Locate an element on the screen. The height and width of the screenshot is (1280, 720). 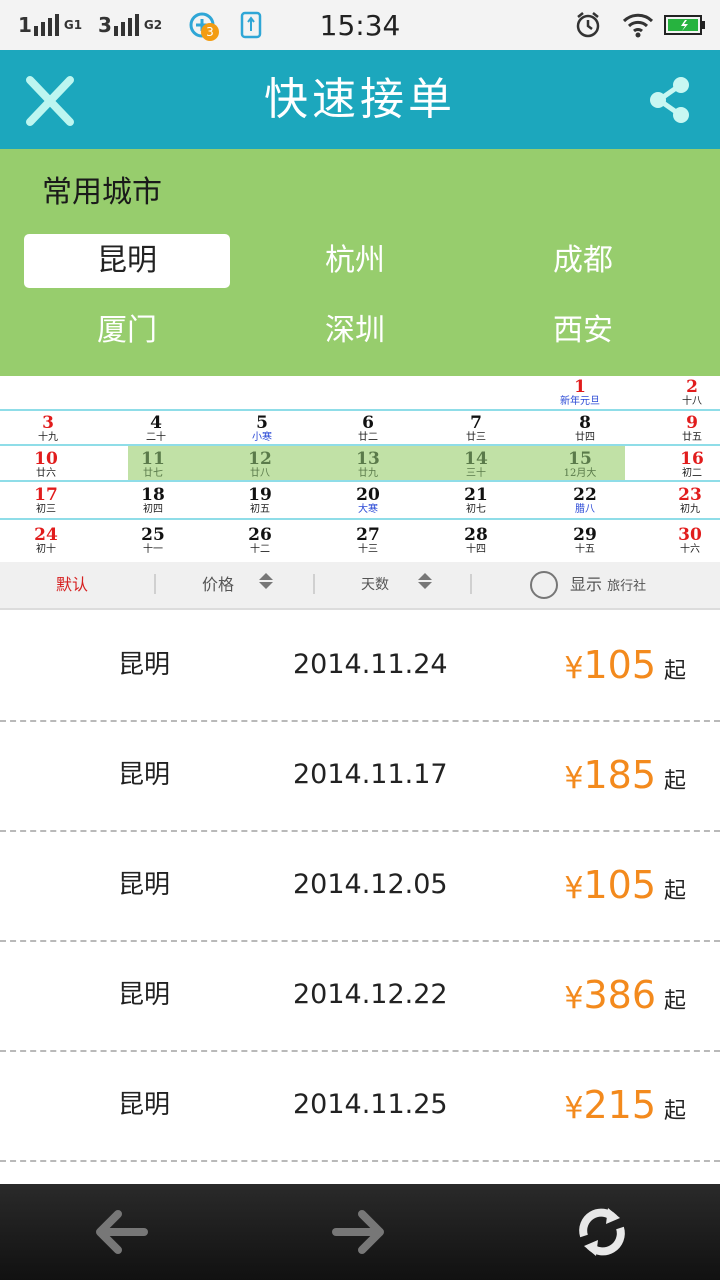
calendar-day: 28 十四 is located at coordinates (476, 541).